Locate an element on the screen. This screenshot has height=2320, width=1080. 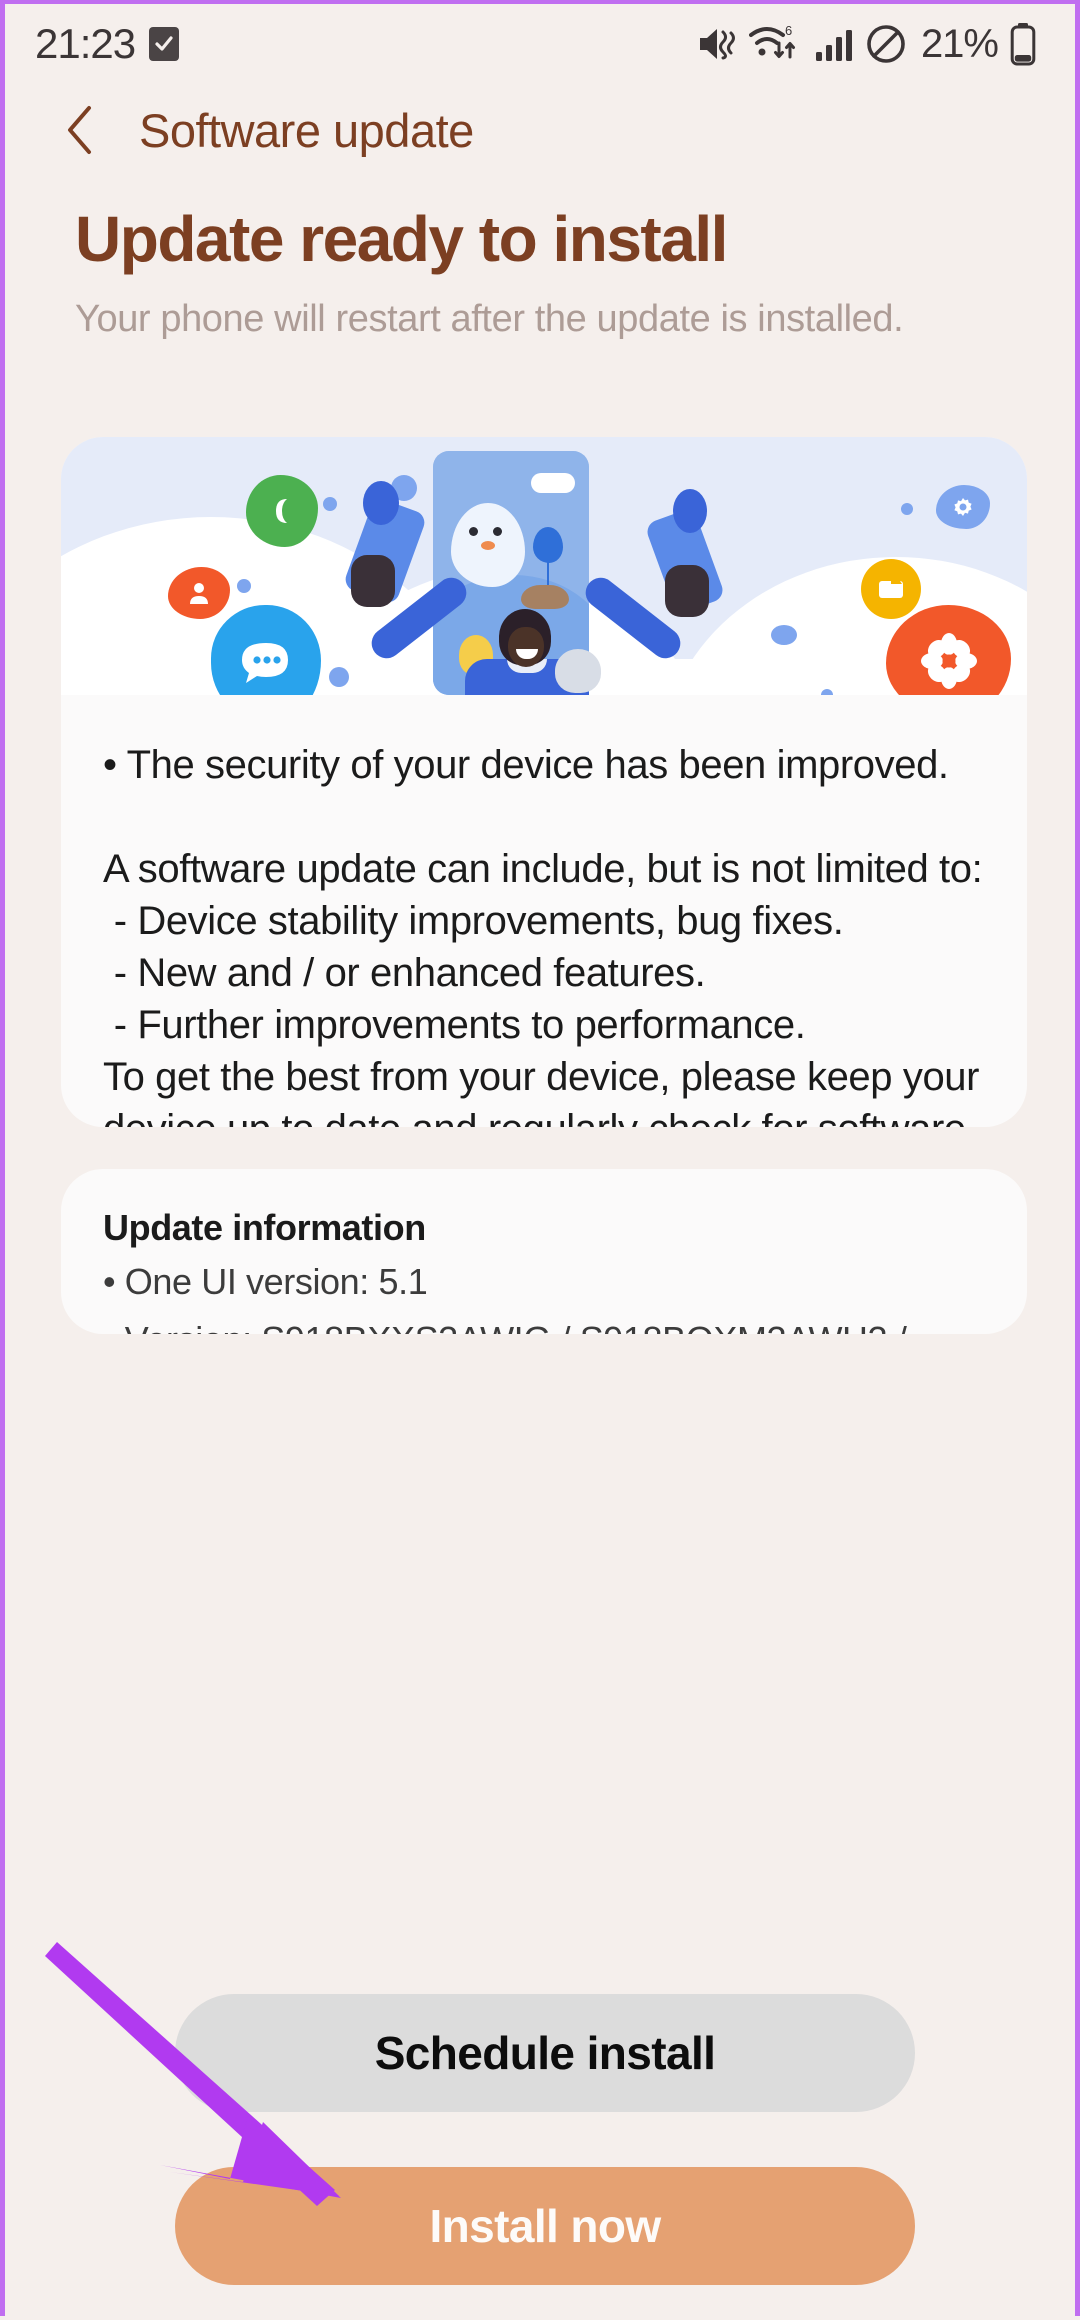
volume-mute-icon is located at coordinates (717, 44).